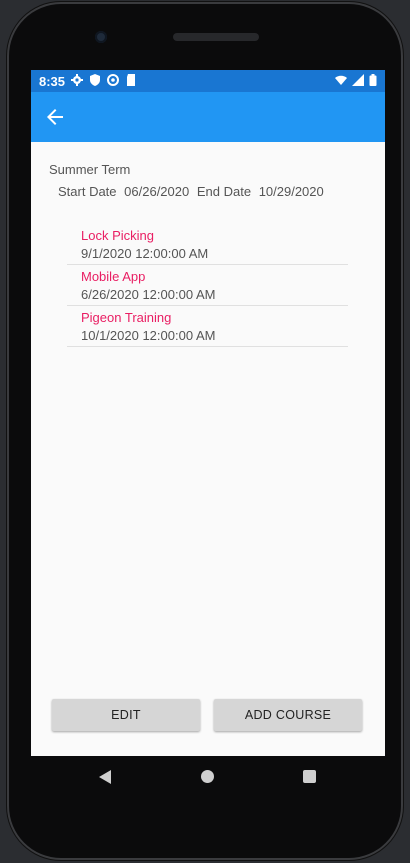 This screenshot has width=410, height=863. Describe the element at coordinates (105, 777) in the screenshot. I see `back-triangle-icon` at that location.